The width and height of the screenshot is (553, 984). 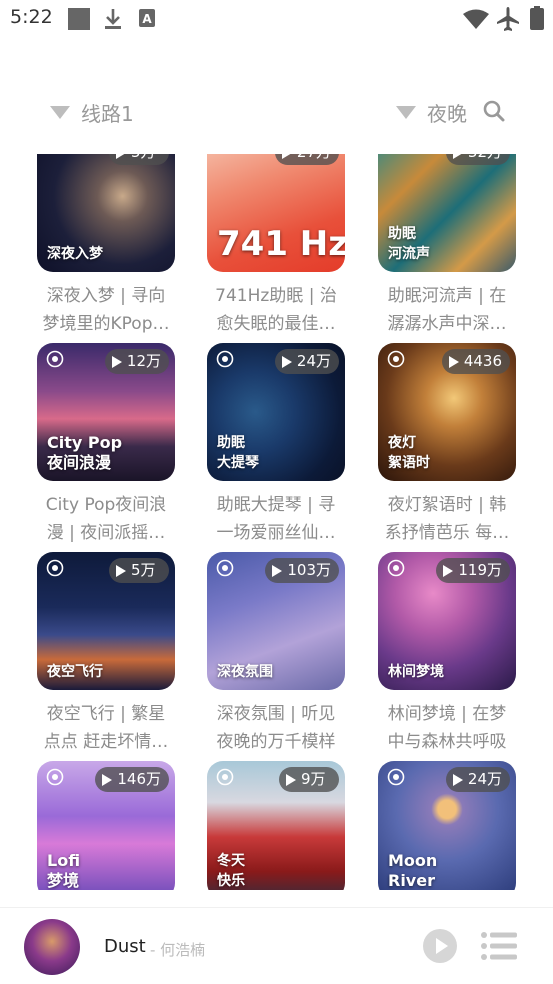 What do you see at coordinates (494, 113) in the screenshot?
I see `search-icon` at bounding box center [494, 113].